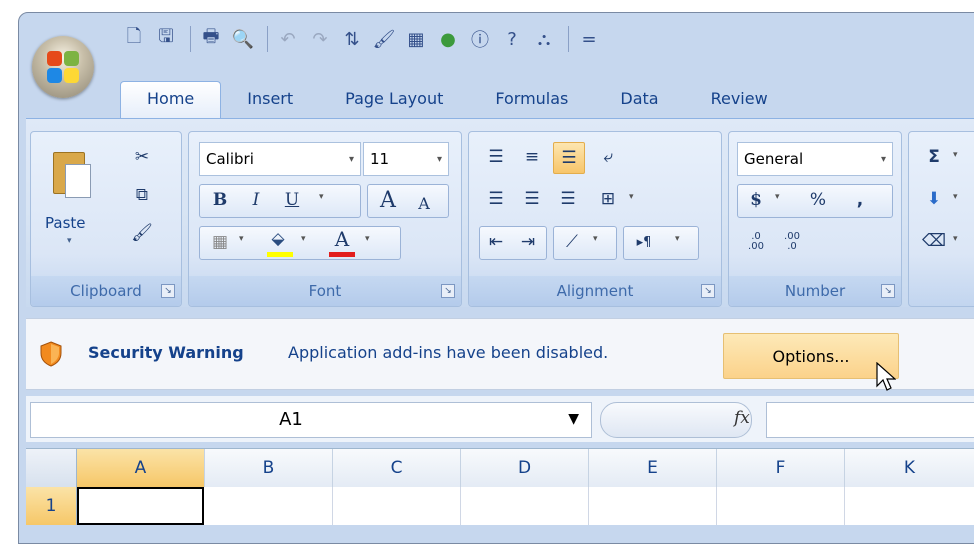 The width and height of the screenshot is (974, 544). I want to click on tab-data: Data, so click(639, 100).